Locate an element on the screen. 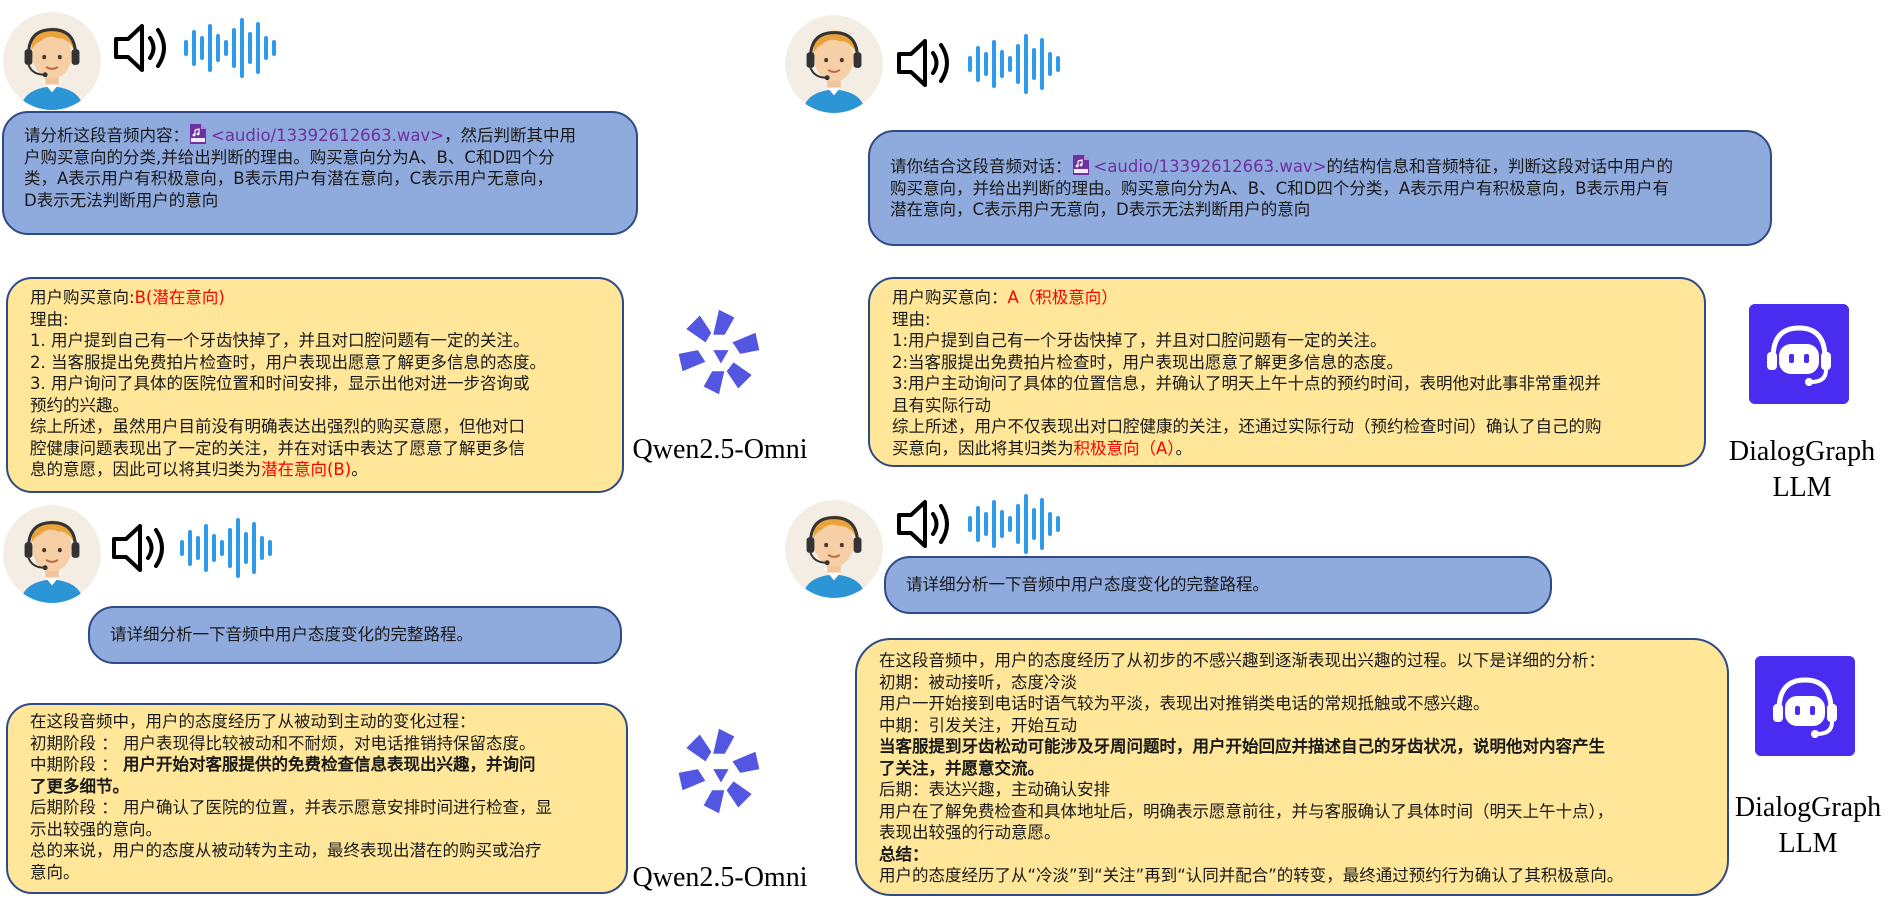  question-prefix: 请分析这段音频内容： is located at coordinates (106, 135).